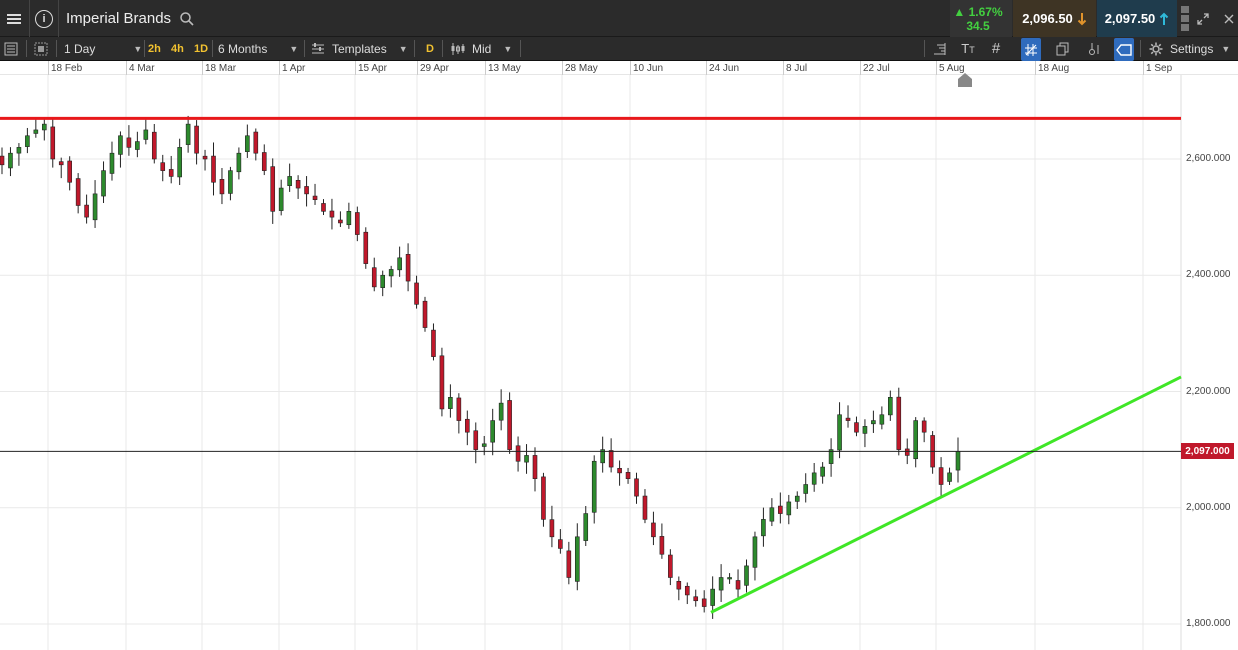 This screenshot has height=650, width=1238. Describe the element at coordinates (981, 18) in the screenshot. I see `price-change: ▲ 1.67% 34.5` at that location.